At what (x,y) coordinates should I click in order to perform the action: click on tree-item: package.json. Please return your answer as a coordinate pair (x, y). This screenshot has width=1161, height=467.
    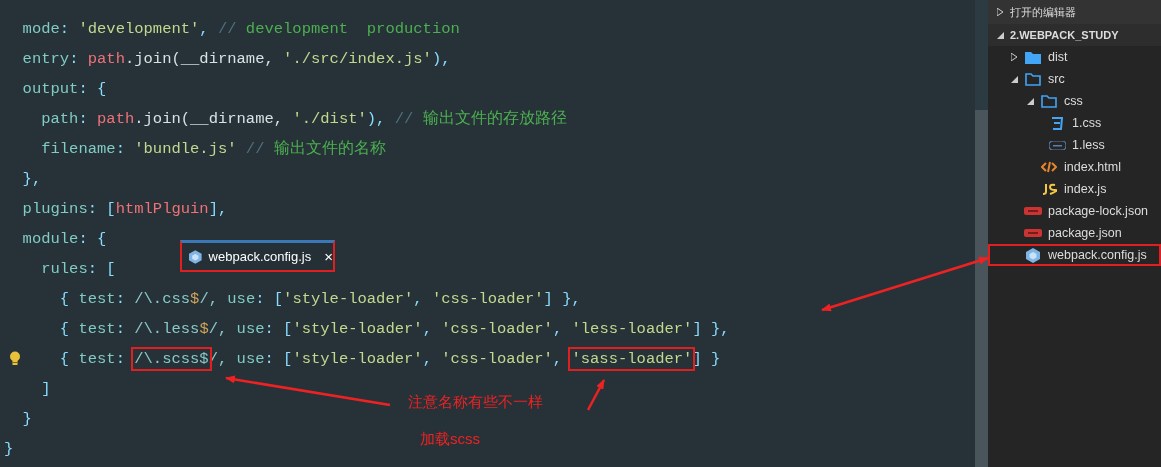
    Looking at the image, I should click on (1085, 233).